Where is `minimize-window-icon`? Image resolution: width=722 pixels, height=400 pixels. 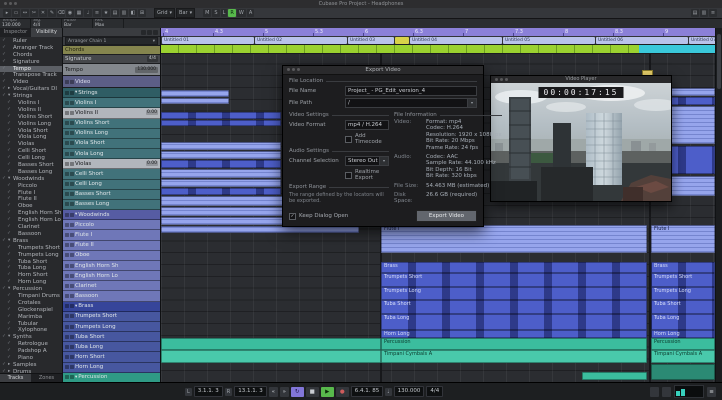 minimize-window-icon is located at coordinates (10, 3).